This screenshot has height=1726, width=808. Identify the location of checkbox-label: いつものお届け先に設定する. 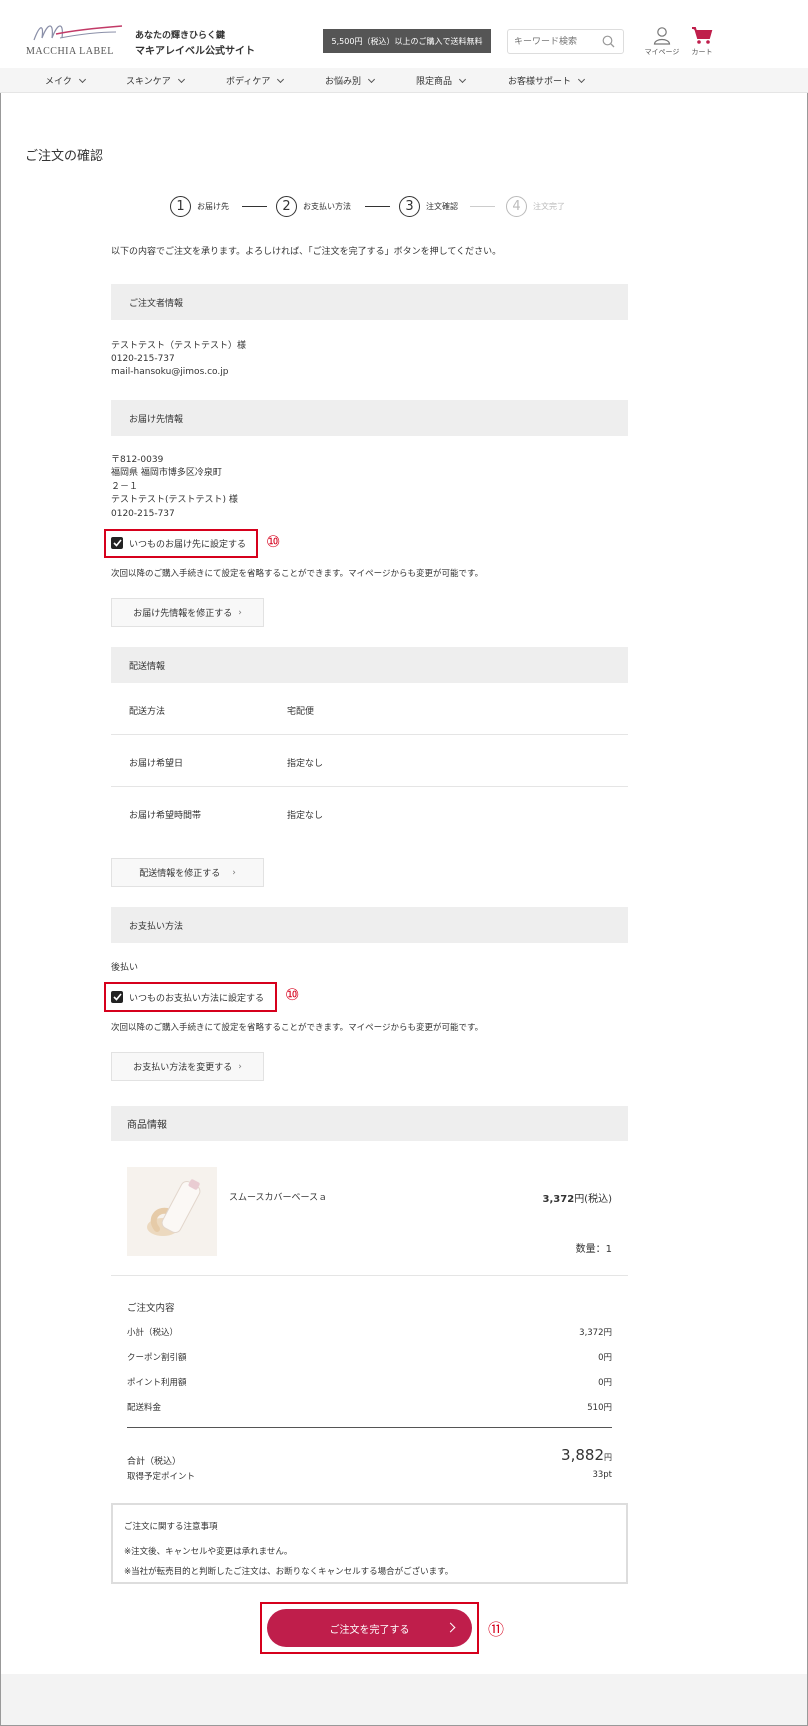
(188, 544).